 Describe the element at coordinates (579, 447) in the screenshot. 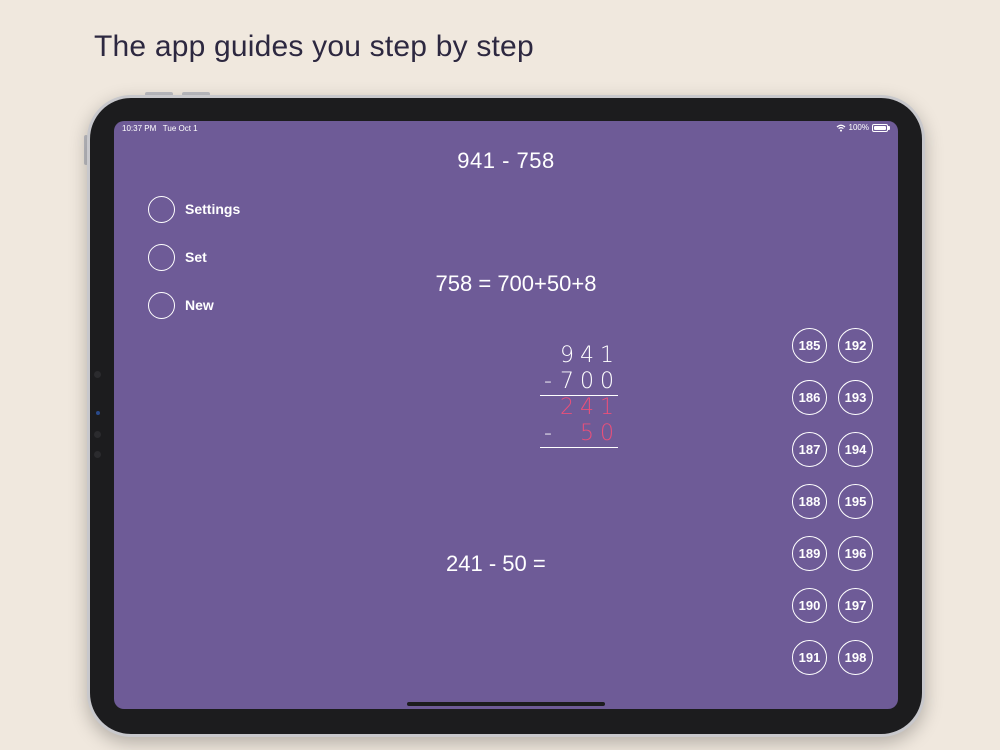

I see `column-divider` at that location.